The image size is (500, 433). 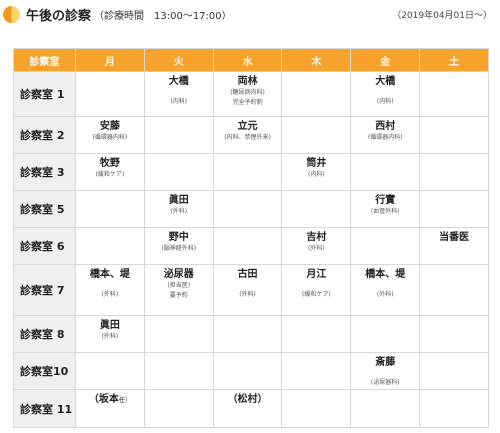 I want to click on day-header-thu: 木, so click(x=316, y=60).